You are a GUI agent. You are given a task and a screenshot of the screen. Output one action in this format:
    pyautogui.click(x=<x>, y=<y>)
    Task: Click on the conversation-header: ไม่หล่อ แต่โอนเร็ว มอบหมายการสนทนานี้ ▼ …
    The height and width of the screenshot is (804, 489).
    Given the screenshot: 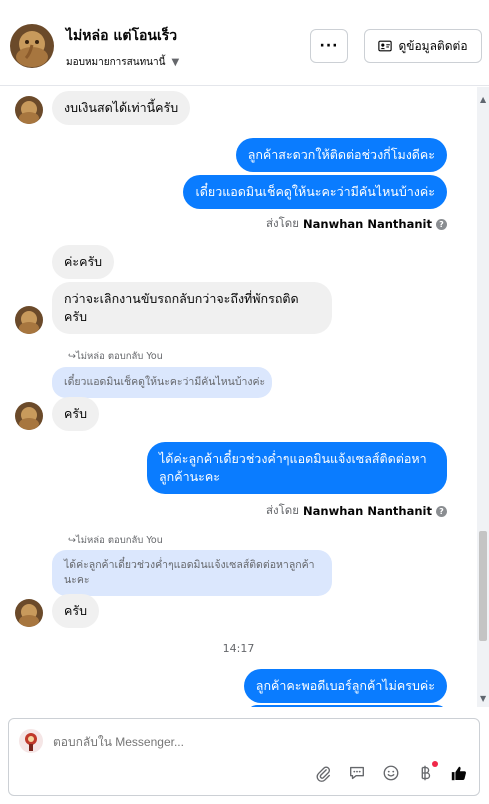 What is the action you would take?
    pyautogui.click(x=244, y=43)
    